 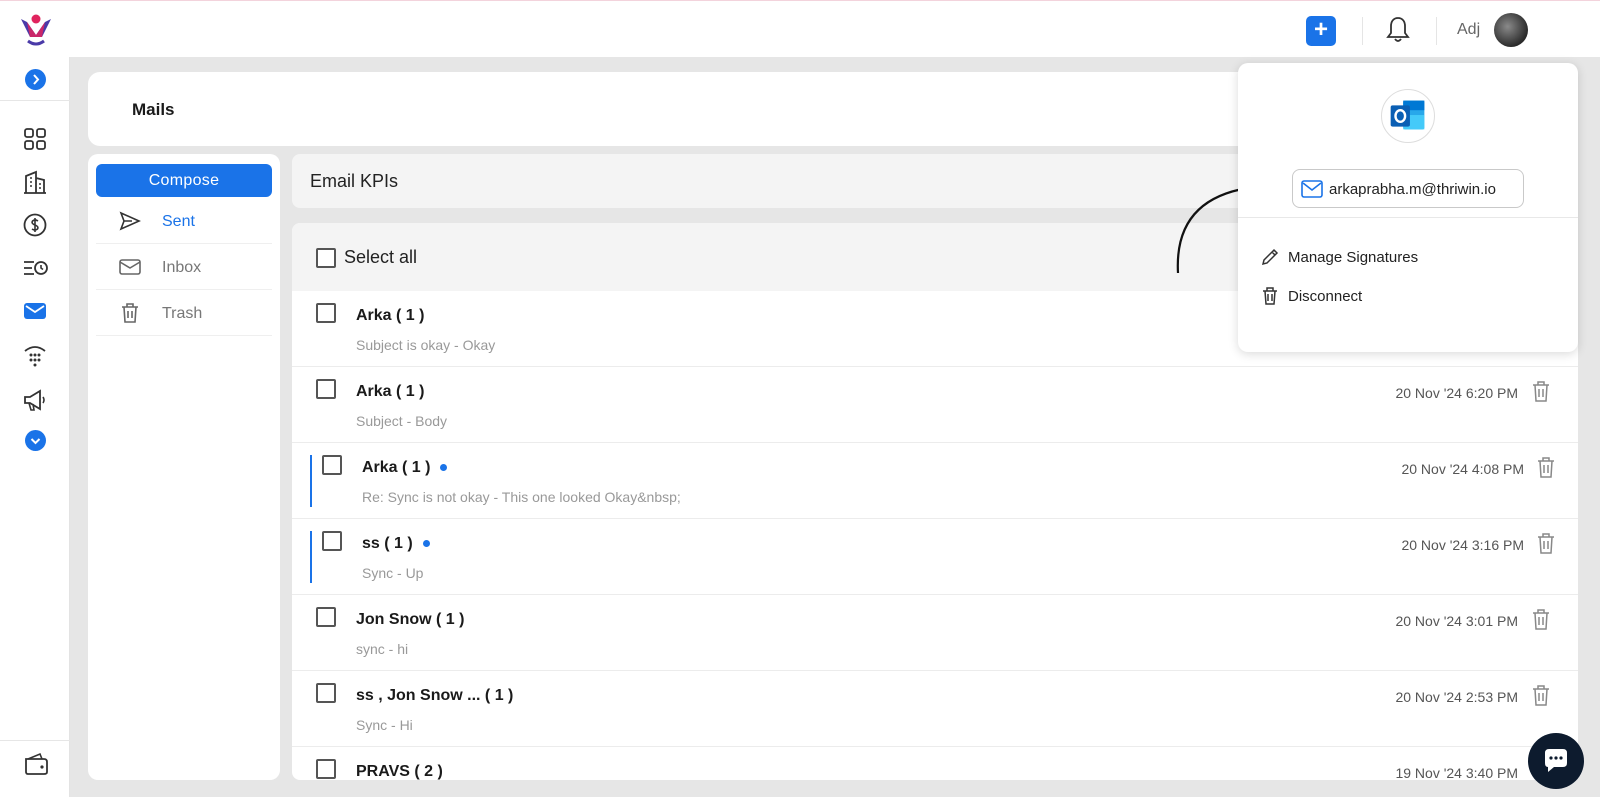 What do you see at coordinates (402, 421) in the screenshot?
I see `snippet: Subject - Body` at bounding box center [402, 421].